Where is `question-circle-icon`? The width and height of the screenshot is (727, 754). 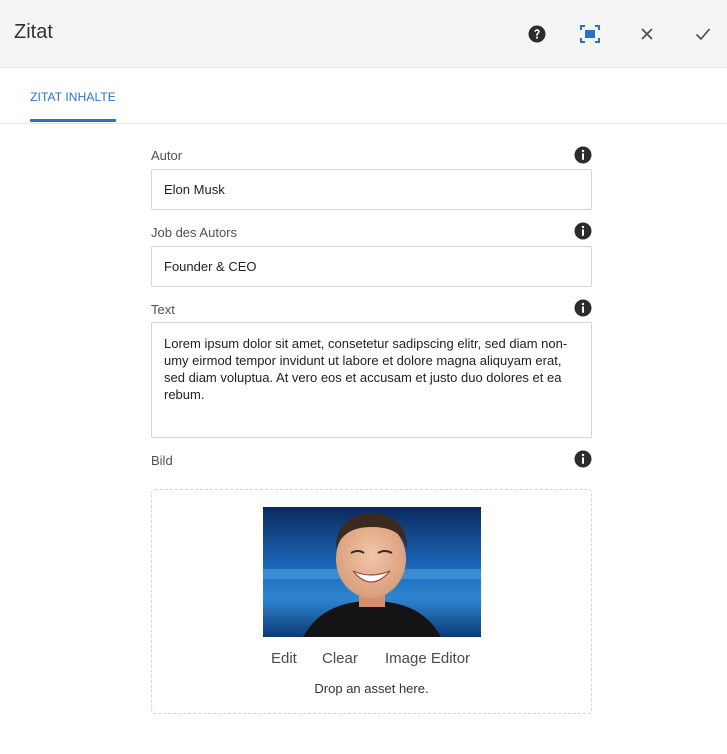 question-circle-icon is located at coordinates (537, 34).